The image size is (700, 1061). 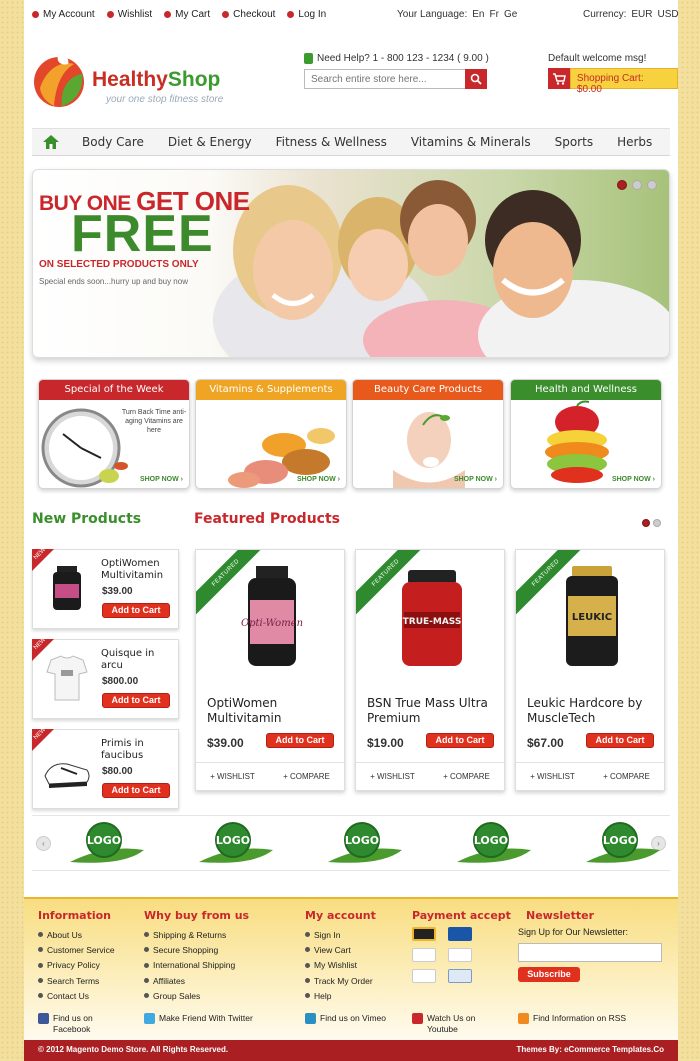 What do you see at coordinates (196, 965) in the screenshot?
I see `footer-link: International Shipping` at bounding box center [196, 965].